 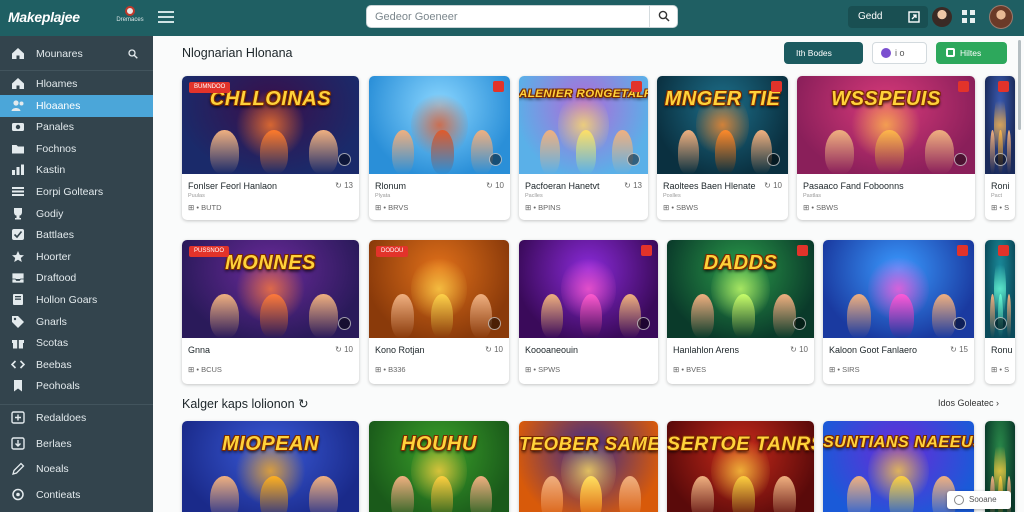 I want to click on game-title: Pacfoeran Hanetvt, so click(x=562, y=186).